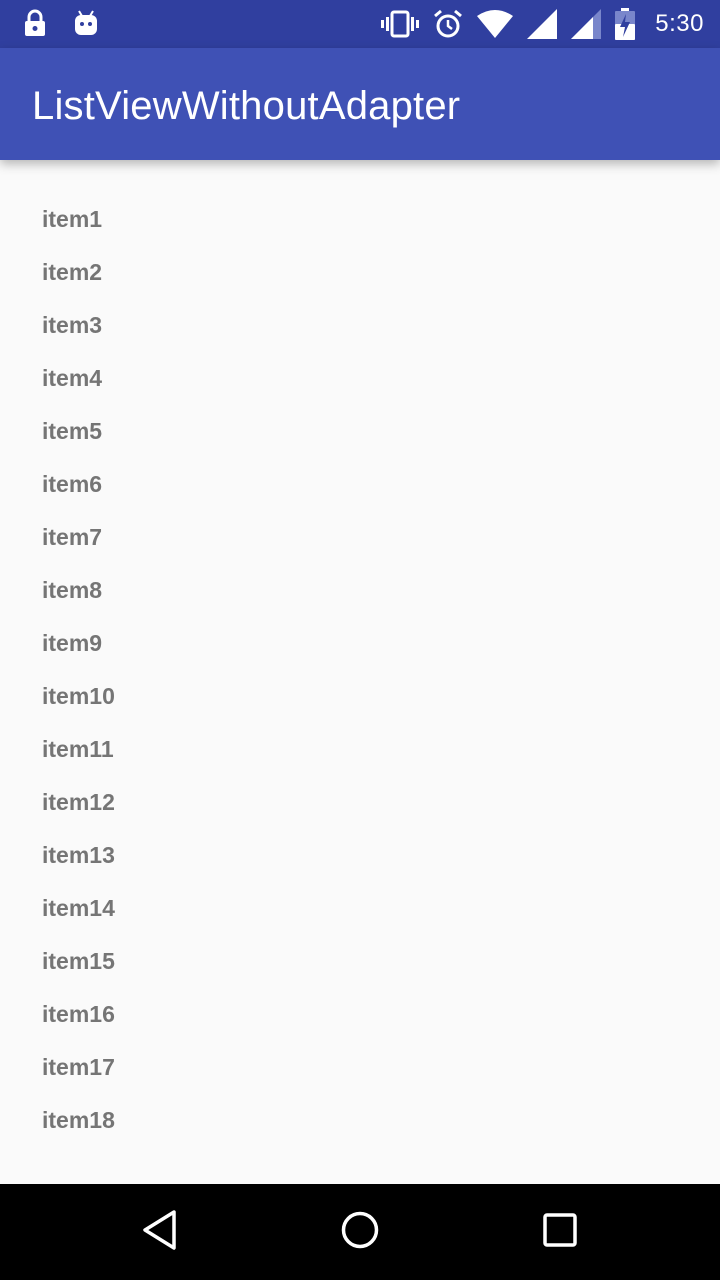 This screenshot has width=720, height=1280. I want to click on list-item: item12, so click(360, 802).